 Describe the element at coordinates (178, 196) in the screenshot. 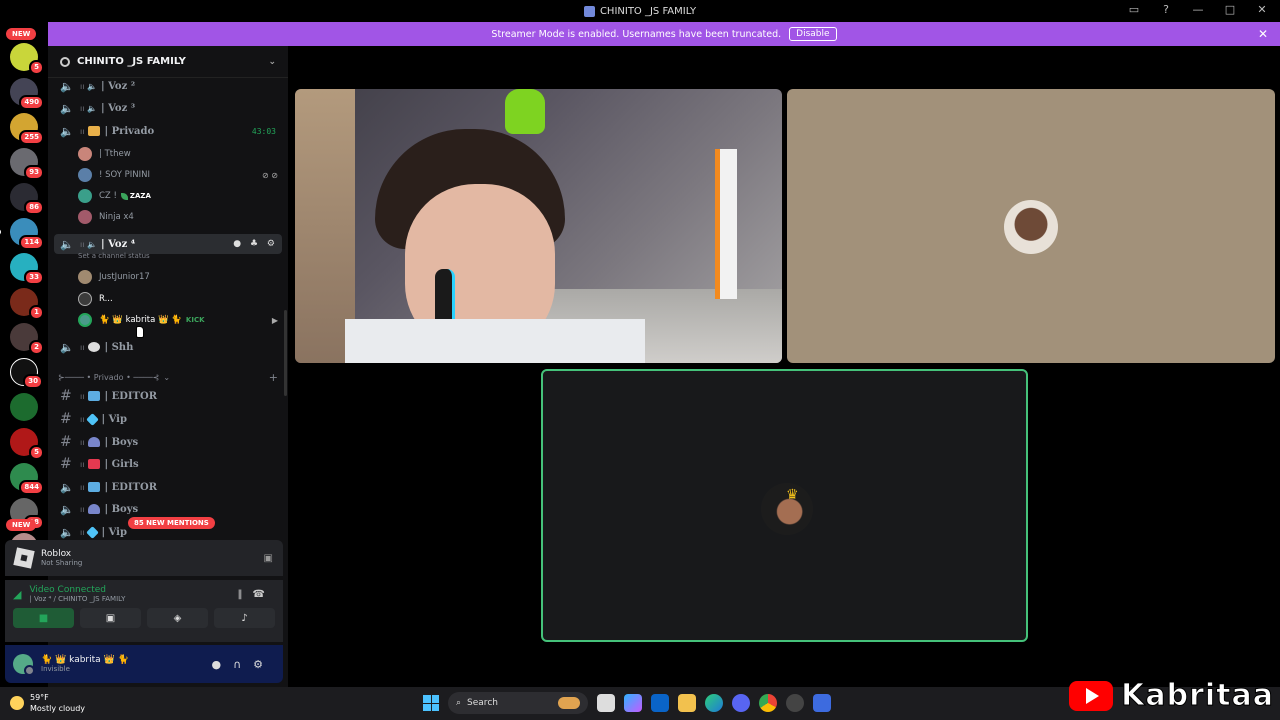

I see `voice-member: CZ ! ZAZA` at that location.